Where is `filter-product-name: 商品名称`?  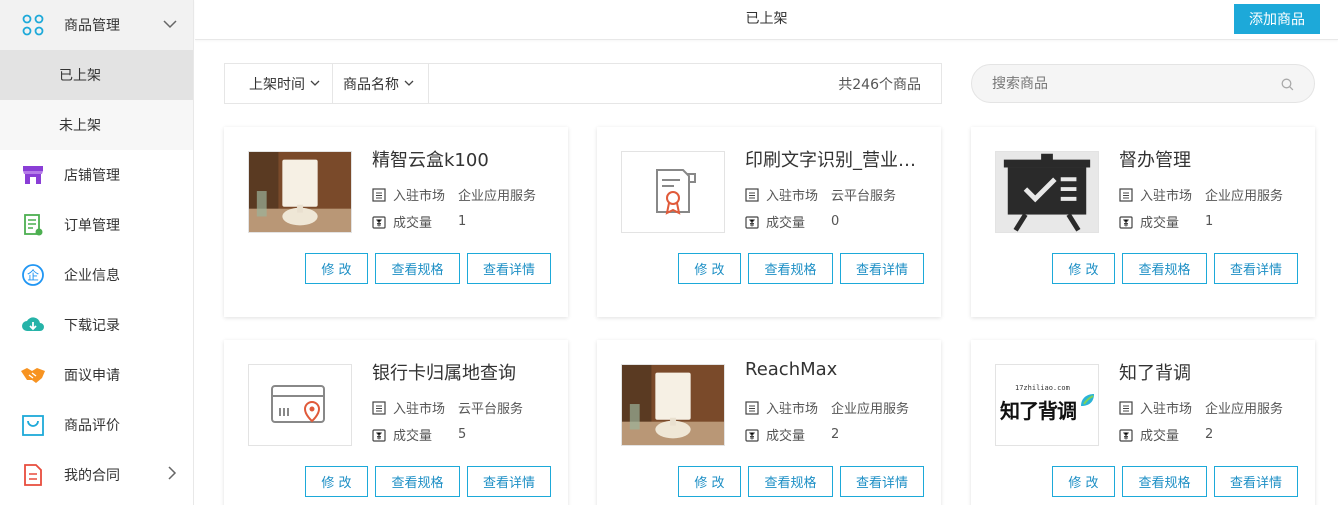 filter-product-name: 商品名称 is located at coordinates (381, 83).